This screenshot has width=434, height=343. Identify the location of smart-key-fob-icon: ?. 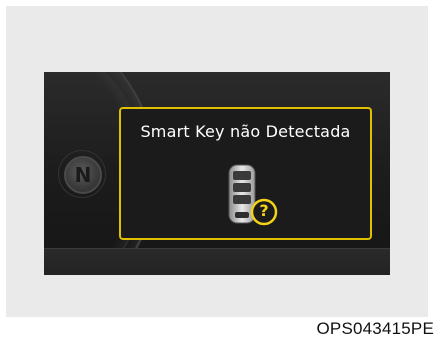
(251, 198).